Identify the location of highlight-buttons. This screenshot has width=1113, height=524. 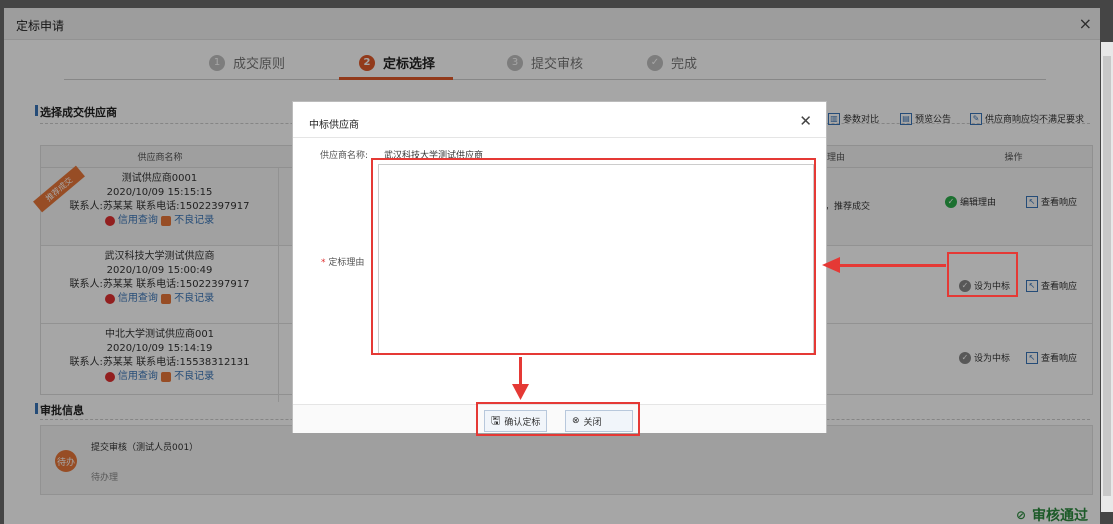
(558, 419).